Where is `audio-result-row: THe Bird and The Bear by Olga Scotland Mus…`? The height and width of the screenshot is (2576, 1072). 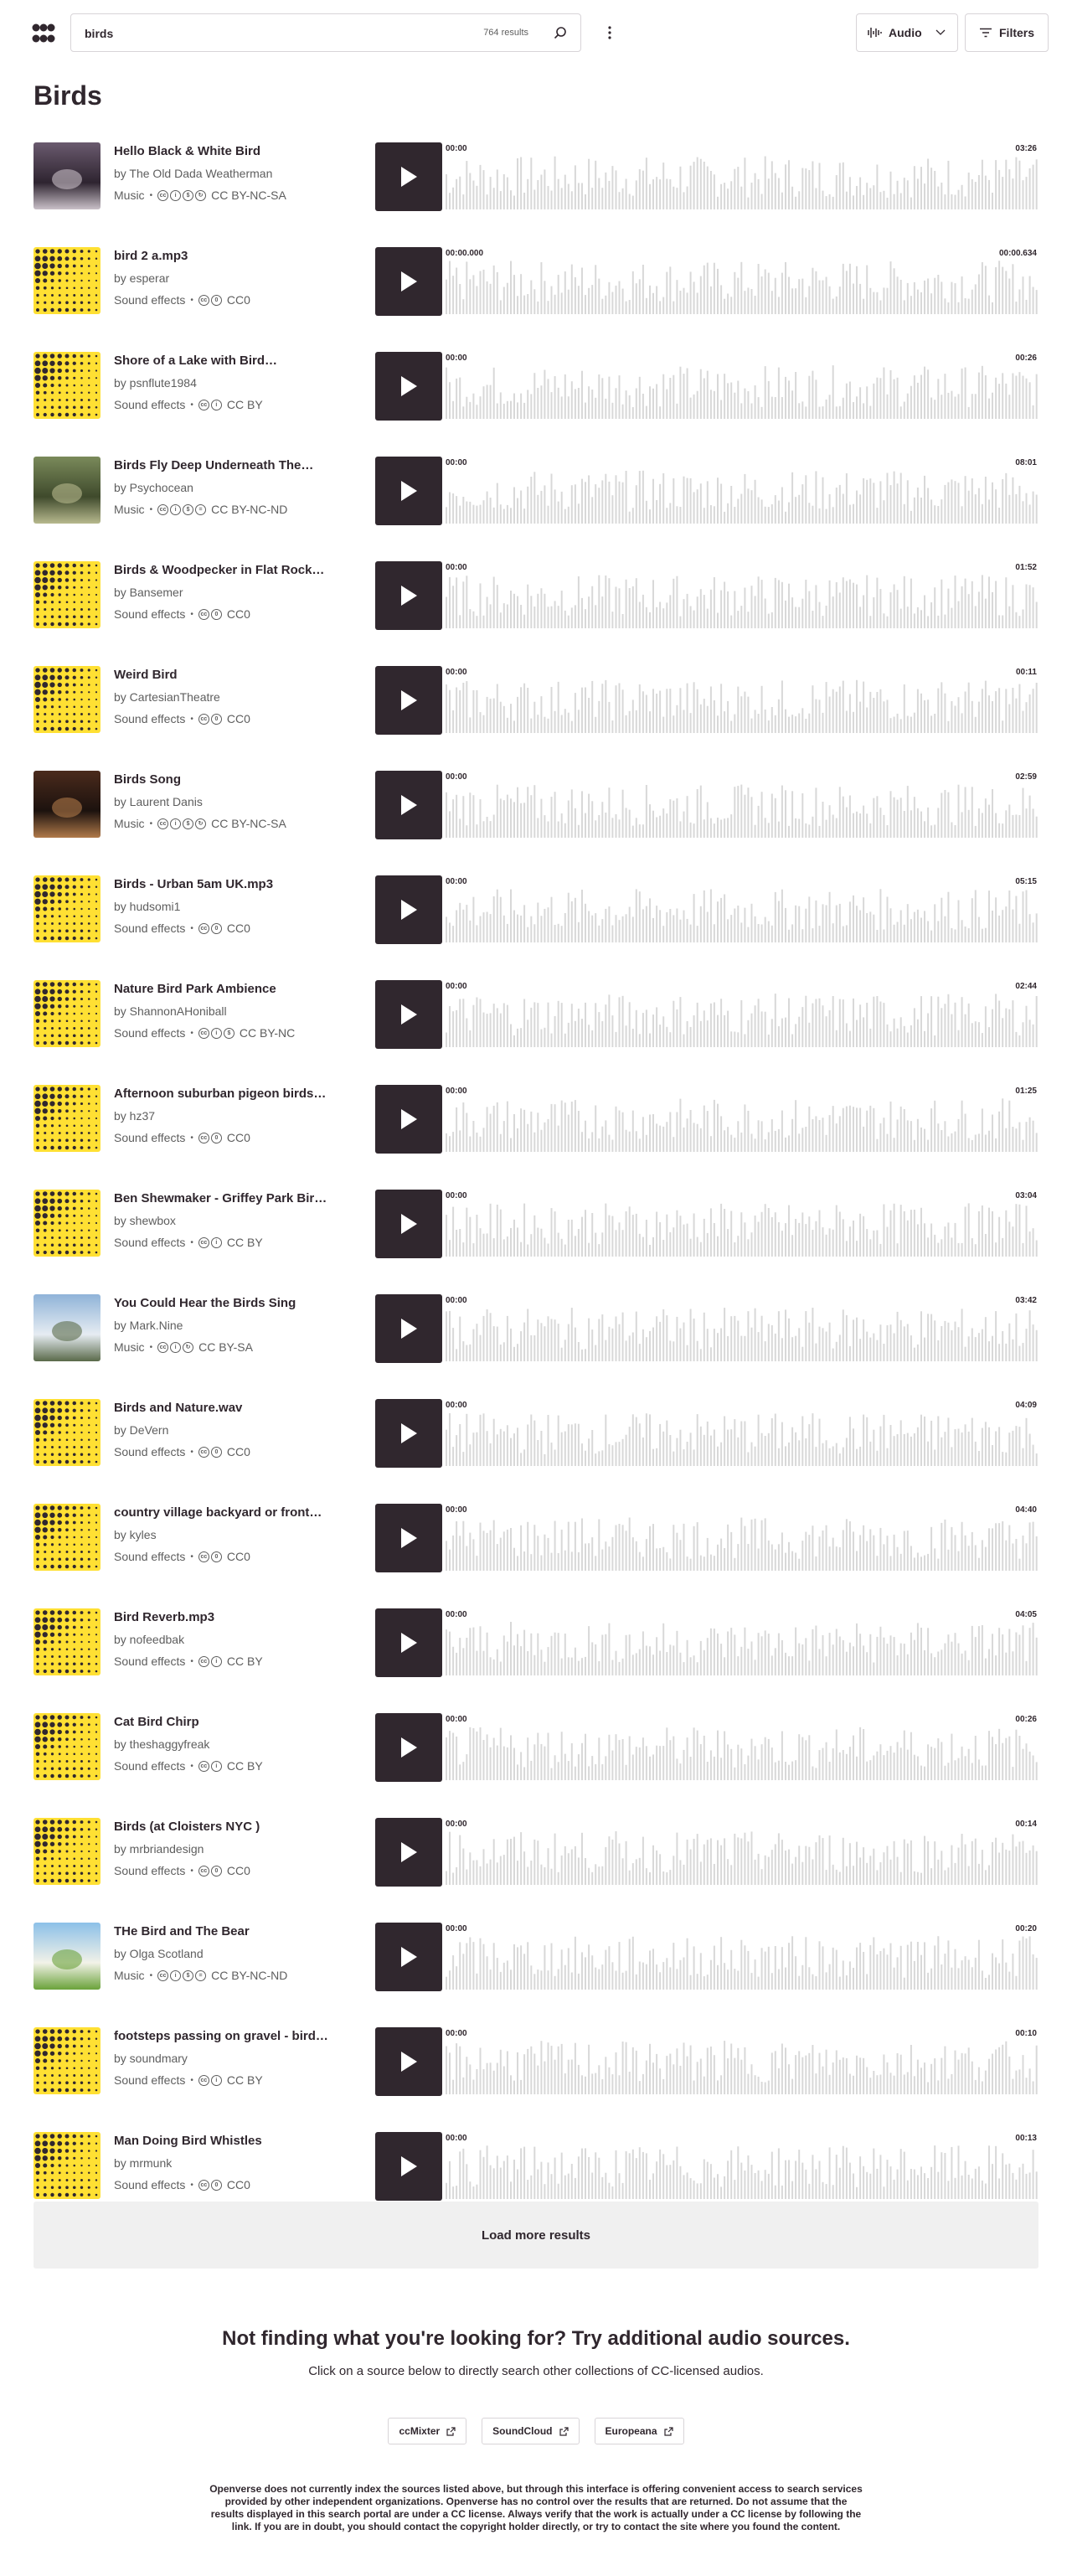 audio-result-row: THe Bird and The Bear by Olga Scotland Mus… is located at coordinates (536, 1957).